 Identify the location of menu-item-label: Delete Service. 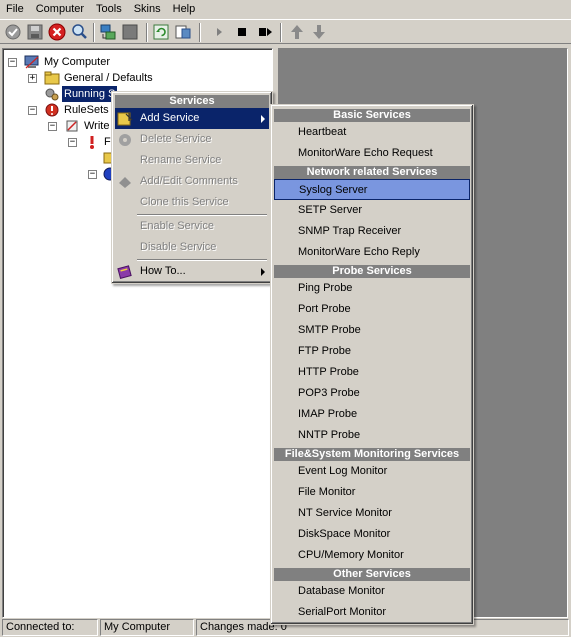
(176, 139).